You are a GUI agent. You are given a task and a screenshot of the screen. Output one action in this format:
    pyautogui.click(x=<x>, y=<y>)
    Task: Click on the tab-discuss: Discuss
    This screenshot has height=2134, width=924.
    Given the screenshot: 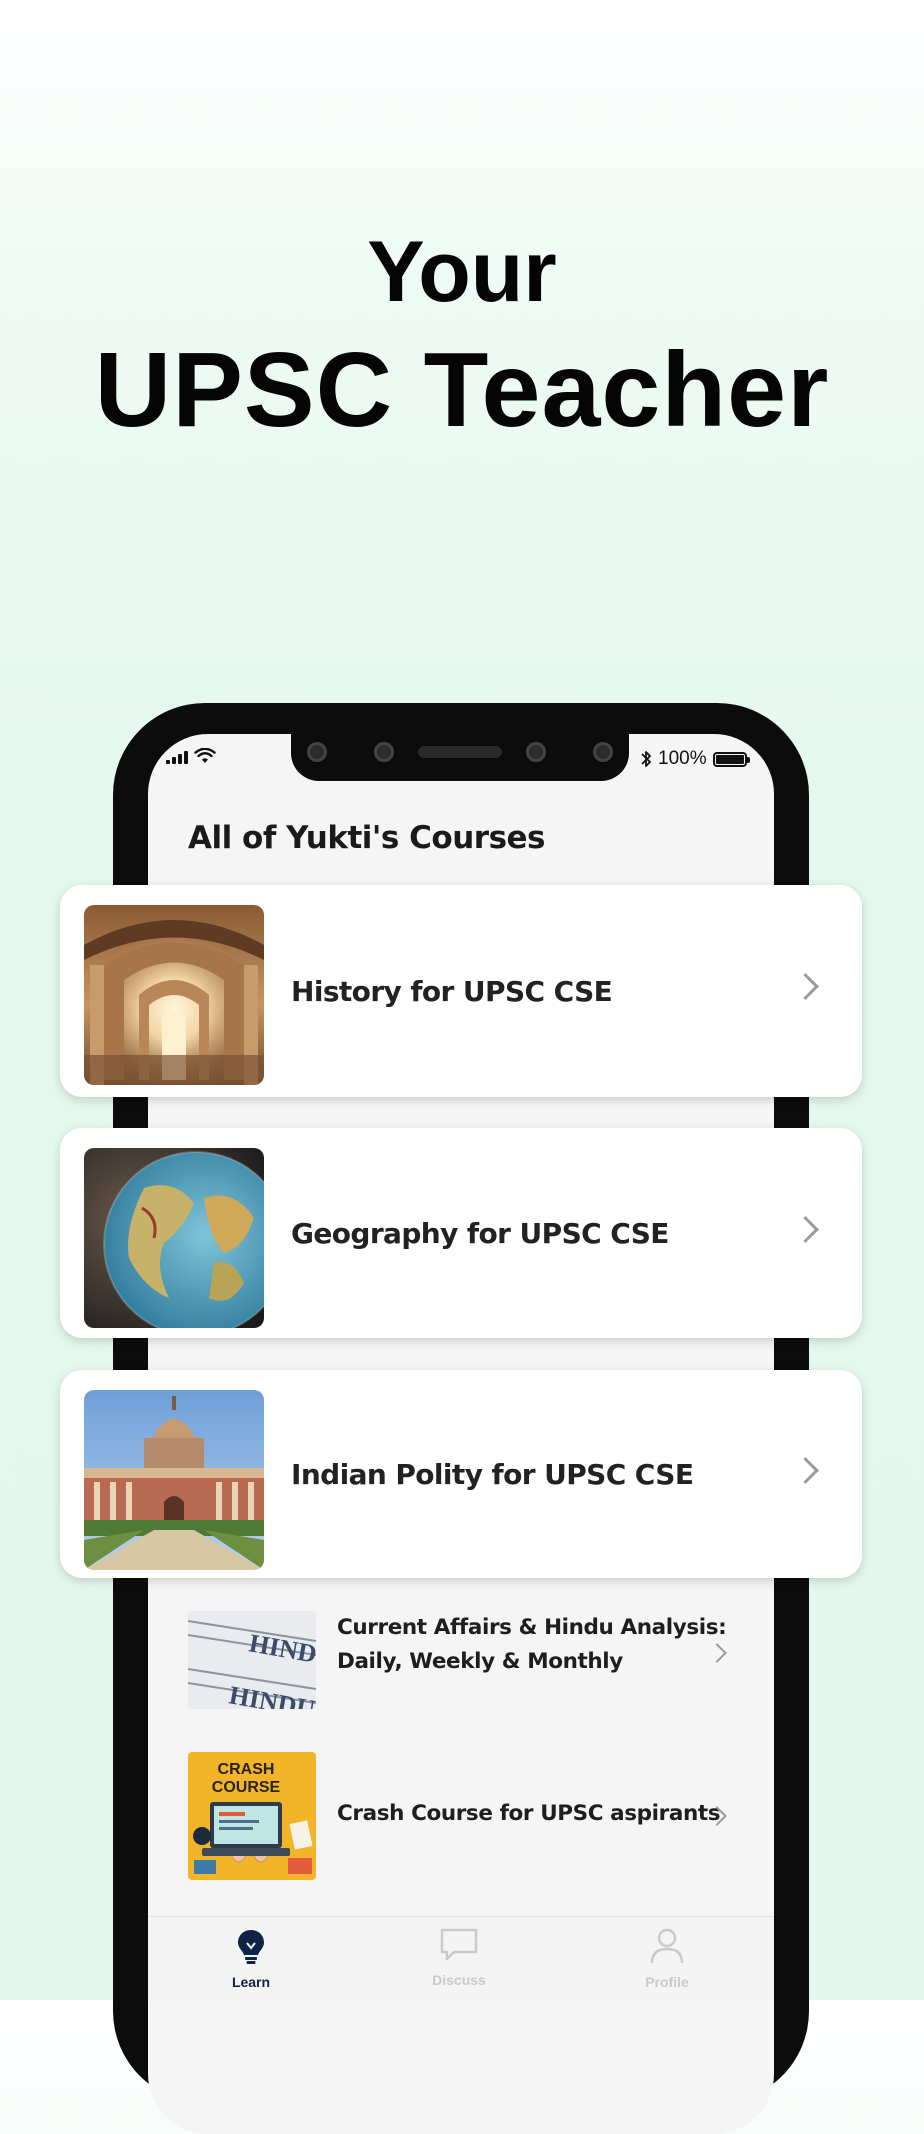 What is the action you would take?
    pyautogui.click(x=459, y=1957)
    